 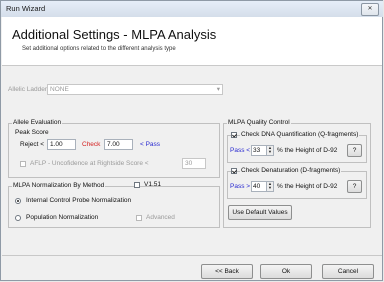 What do you see at coordinates (291, 170) in the screenshot?
I see `denaturation-label: Check Denaturation (D-fragments)` at bounding box center [291, 170].